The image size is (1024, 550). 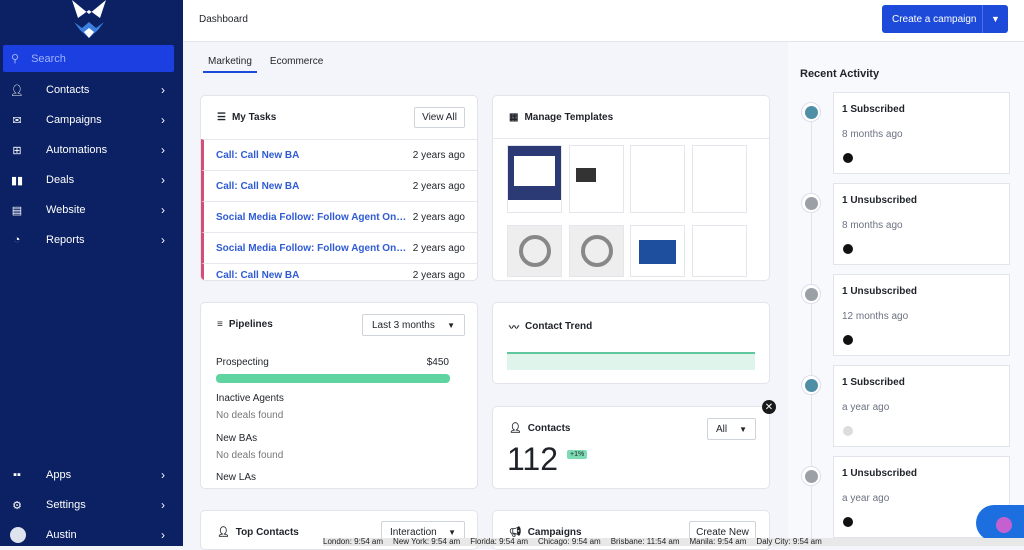 What do you see at coordinates (921, 315) in the screenshot?
I see `activity-item: 1 Unsubscribed 12 months ago` at bounding box center [921, 315].